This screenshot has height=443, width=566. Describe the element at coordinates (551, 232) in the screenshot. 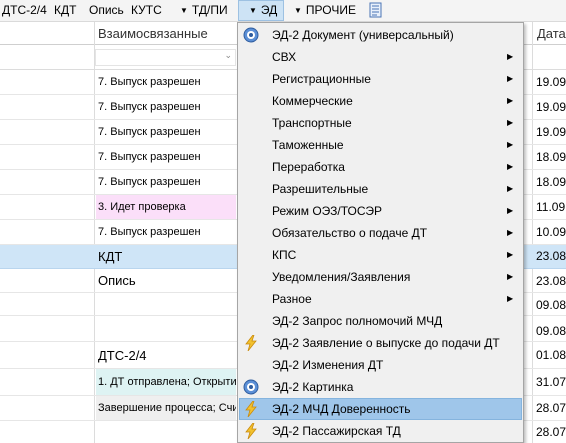

I see `date-cell: 10.09` at that location.